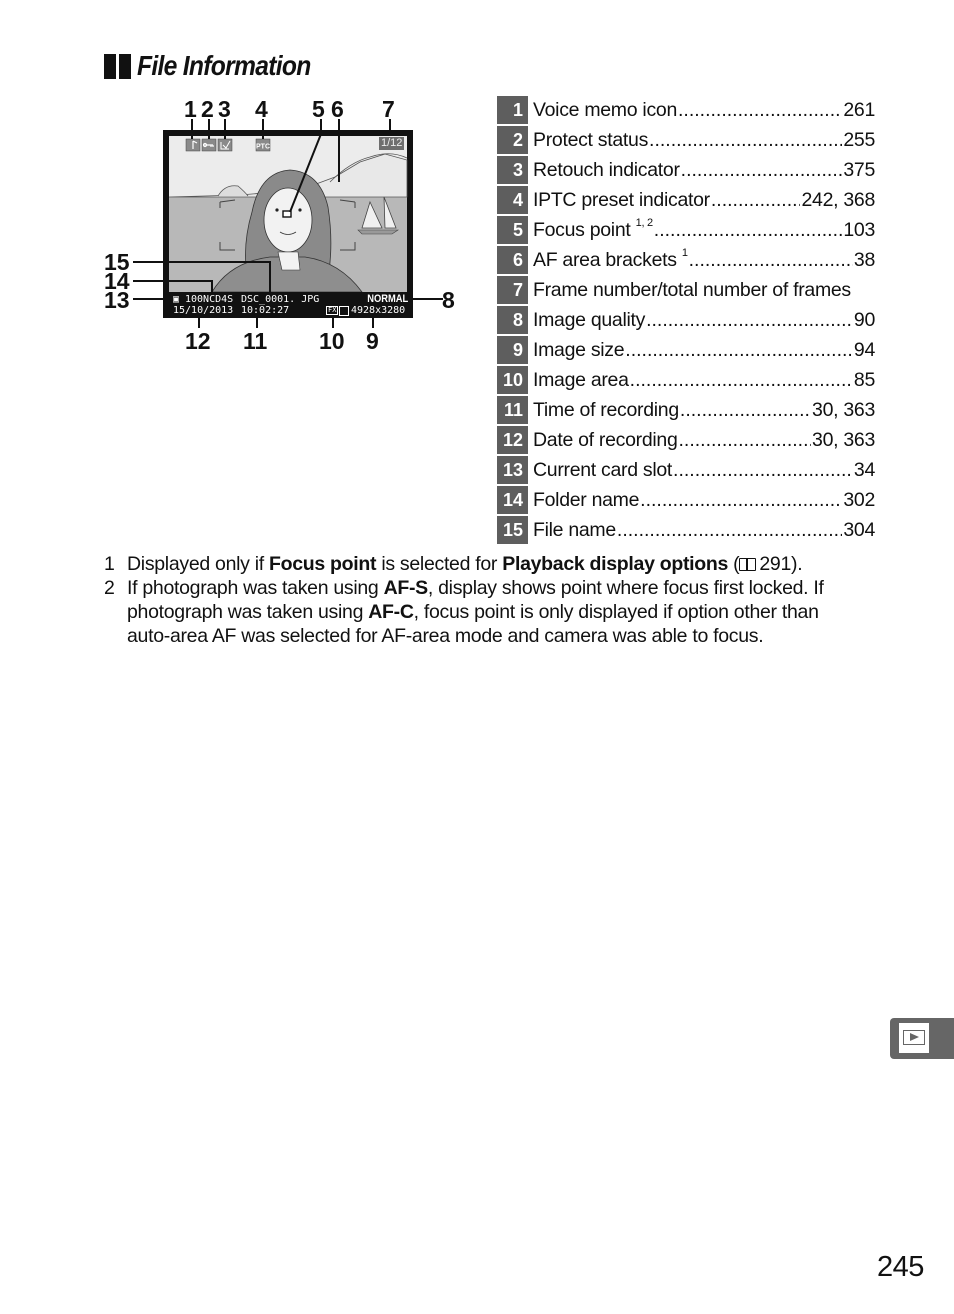 The height and width of the screenshot is (1314, 954). Describe the element at coordinates (589, 319) in the screenshot. I see `reference-label: Image quality` at that location.